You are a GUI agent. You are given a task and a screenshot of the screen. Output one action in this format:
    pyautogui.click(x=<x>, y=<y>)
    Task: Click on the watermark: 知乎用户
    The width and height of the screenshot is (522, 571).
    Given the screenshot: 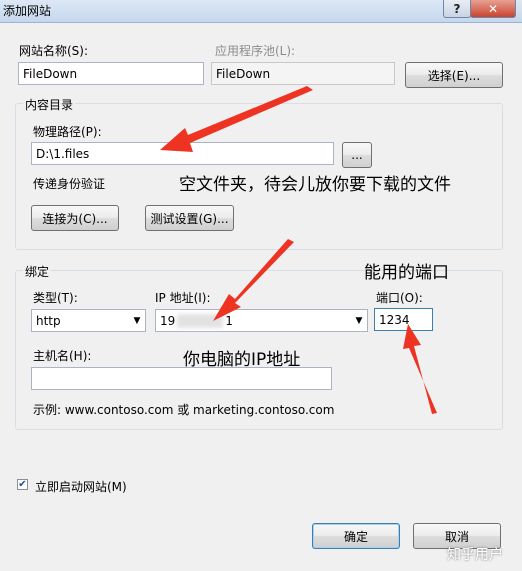 What is the action you would take?
    pyautogui.click(x=475, y=555)
    